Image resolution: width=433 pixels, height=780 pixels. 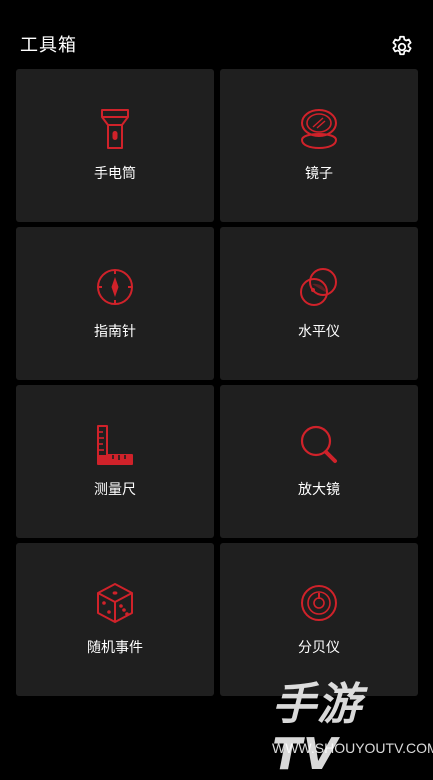 What do you see at coordinates (115, 445) in the screenshot?
I see `ruler-icon` at bounding box center [115, 445].